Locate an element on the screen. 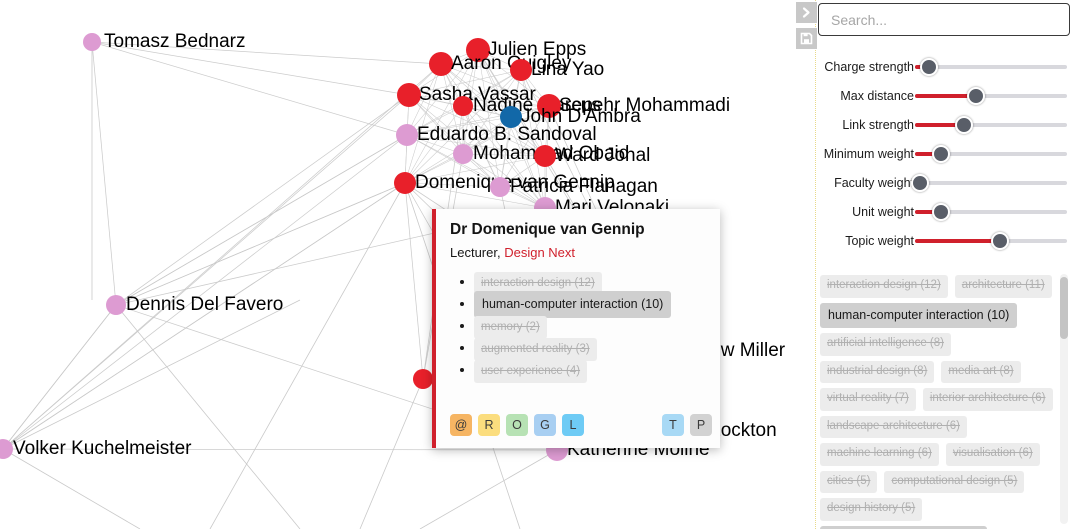 The image size is (1072, 529). profile-topic-item: human-computer interaction (10) is located at coordinates (583, 304).